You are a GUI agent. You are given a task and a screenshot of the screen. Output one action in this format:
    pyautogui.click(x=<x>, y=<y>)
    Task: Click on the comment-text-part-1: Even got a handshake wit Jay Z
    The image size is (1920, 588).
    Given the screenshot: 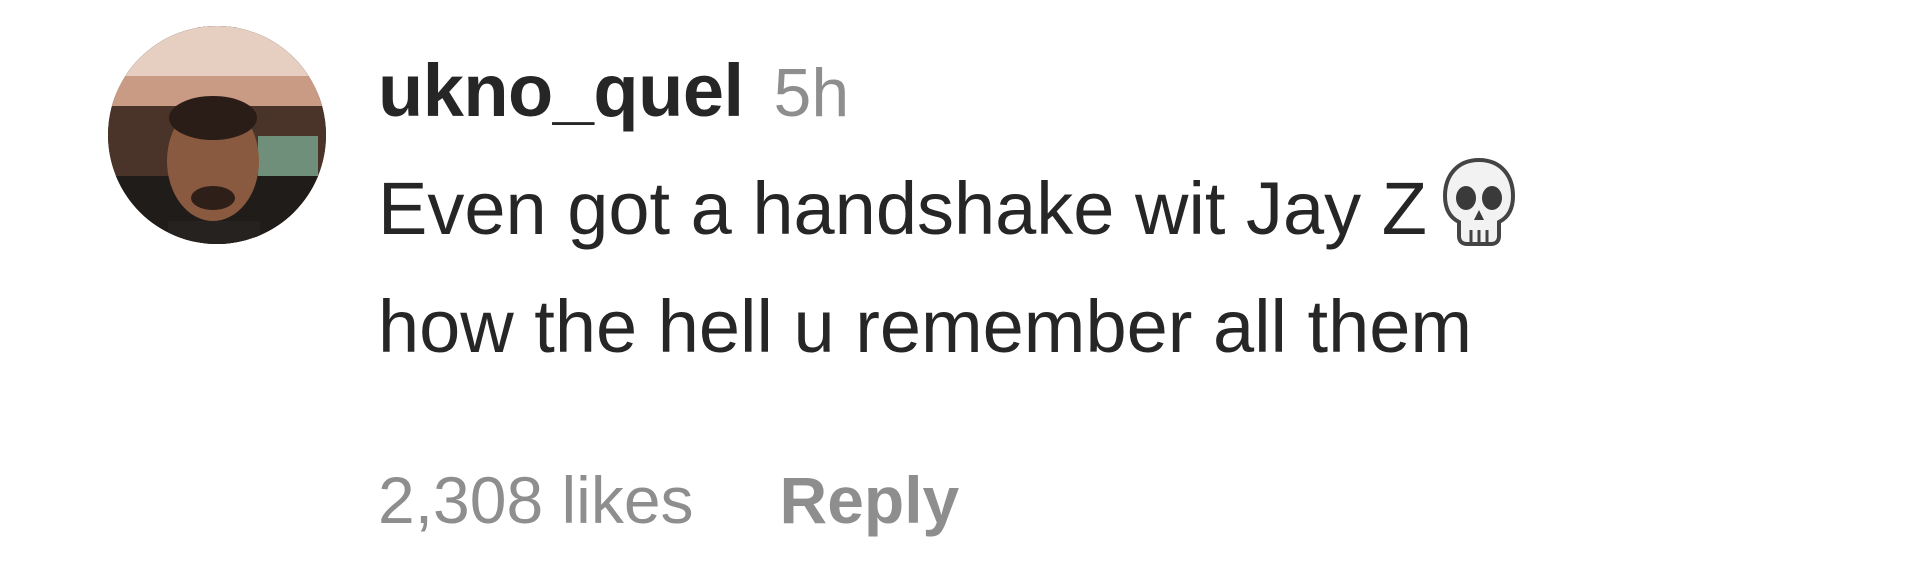 What is the action you would take?
    pyautogui.click(x=902, y=208)
    